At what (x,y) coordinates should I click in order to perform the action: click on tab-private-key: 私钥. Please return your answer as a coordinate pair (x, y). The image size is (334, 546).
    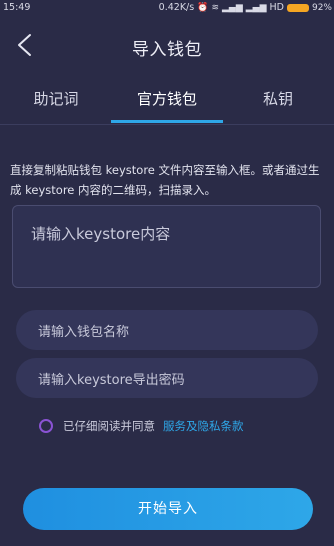
    Looking at the image, I should click on (278, 98).